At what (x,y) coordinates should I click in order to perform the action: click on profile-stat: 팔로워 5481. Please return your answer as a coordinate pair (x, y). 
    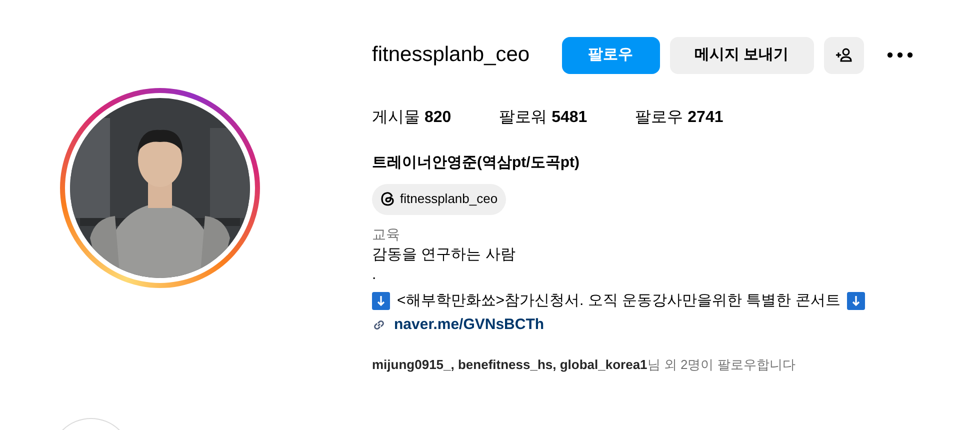
    Looking at the image, I should click on (543, 118).